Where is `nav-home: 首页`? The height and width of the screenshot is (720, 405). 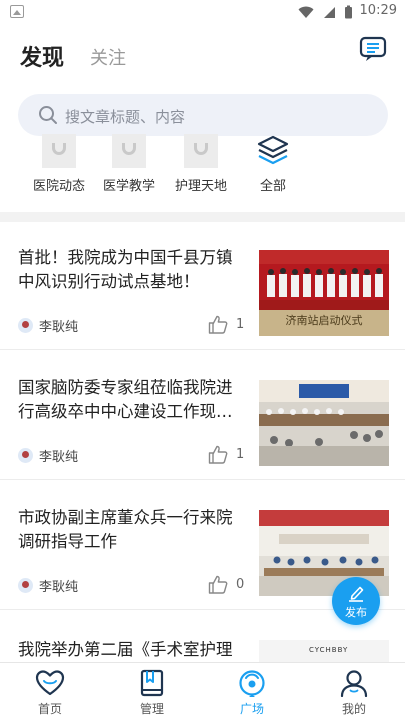
nav-home: 首页 is located at coordinates (50, 693).